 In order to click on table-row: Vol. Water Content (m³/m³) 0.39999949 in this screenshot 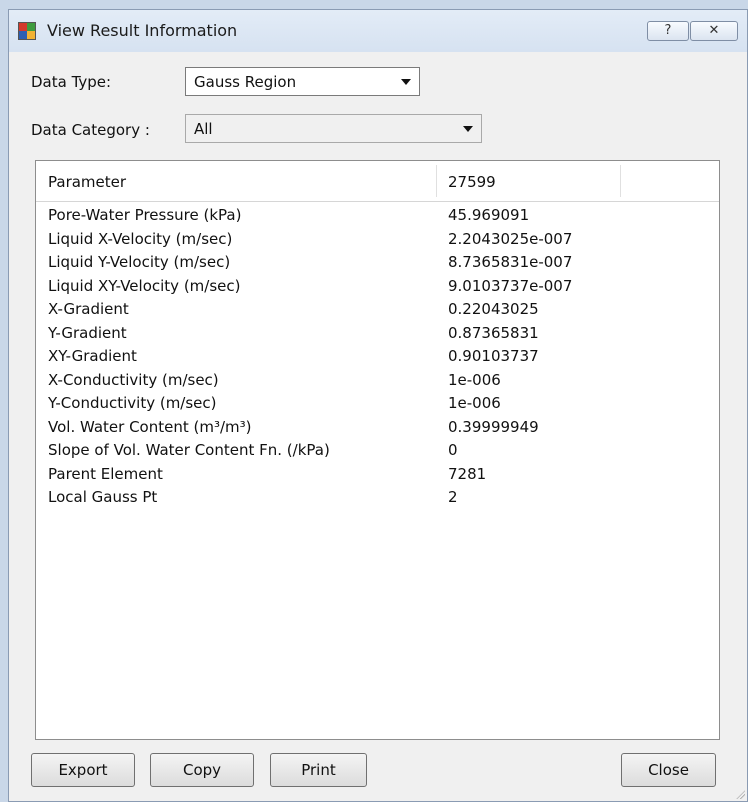, I will do `click(377, 427)`.